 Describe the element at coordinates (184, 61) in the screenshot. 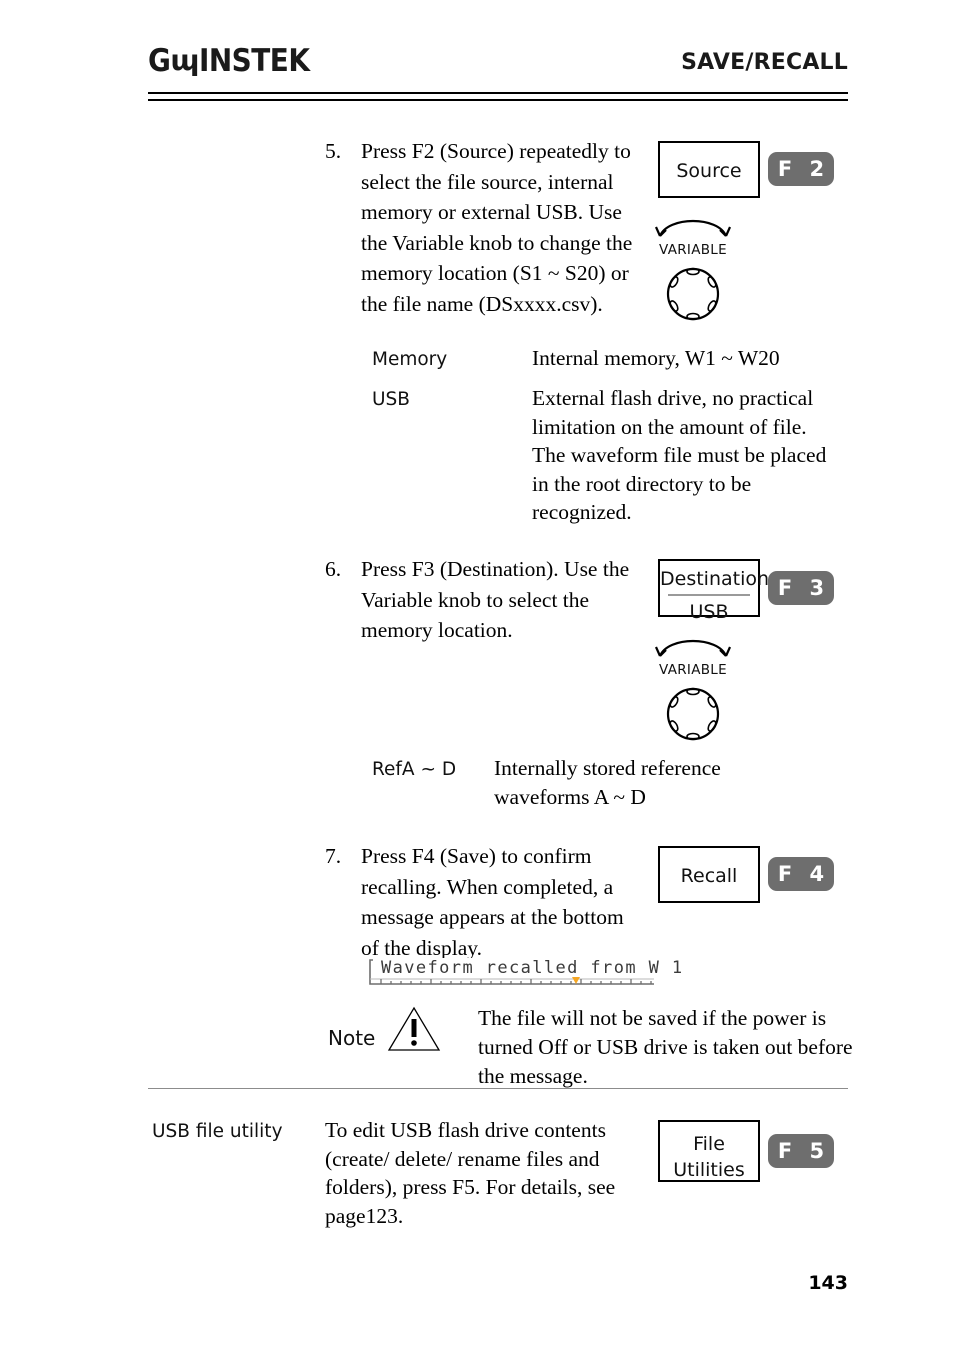

I see `logo-text-u: ɰ` at that location.